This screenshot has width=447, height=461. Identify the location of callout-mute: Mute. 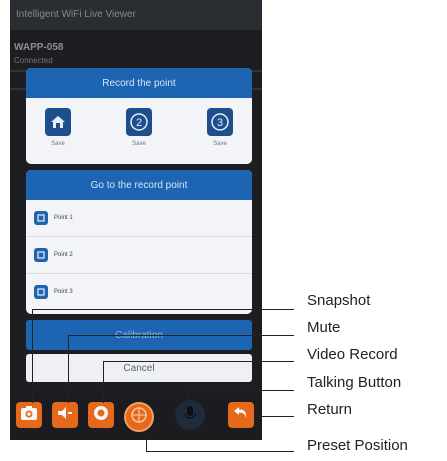
(324, 327).